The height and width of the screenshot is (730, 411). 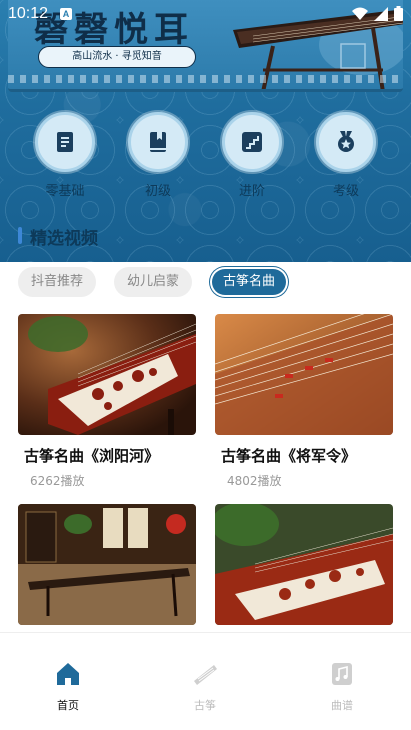 I want to click on level-label: 初级, so click(x=157, y=191).